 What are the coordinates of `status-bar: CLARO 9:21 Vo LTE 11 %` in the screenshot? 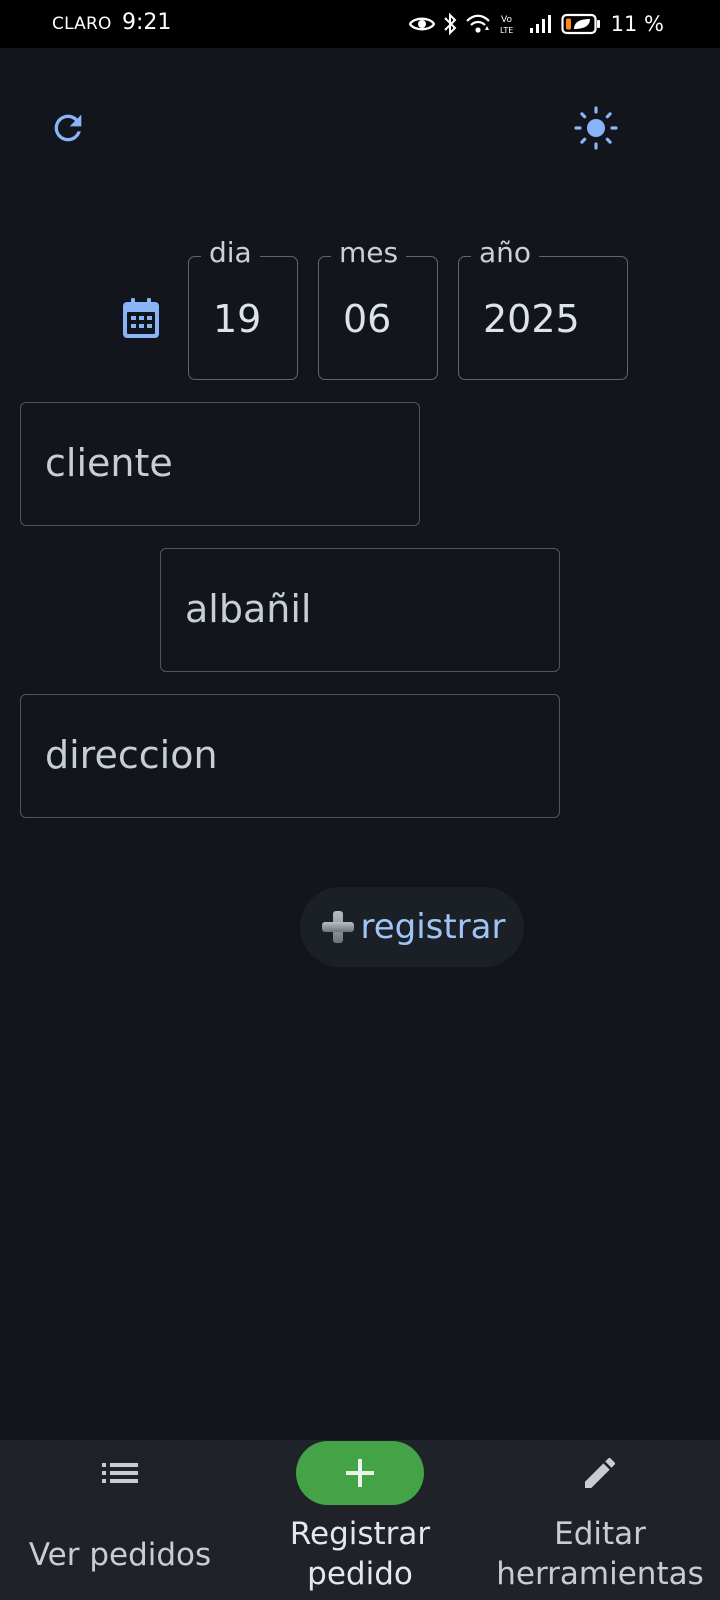 It's located at (360, 24).